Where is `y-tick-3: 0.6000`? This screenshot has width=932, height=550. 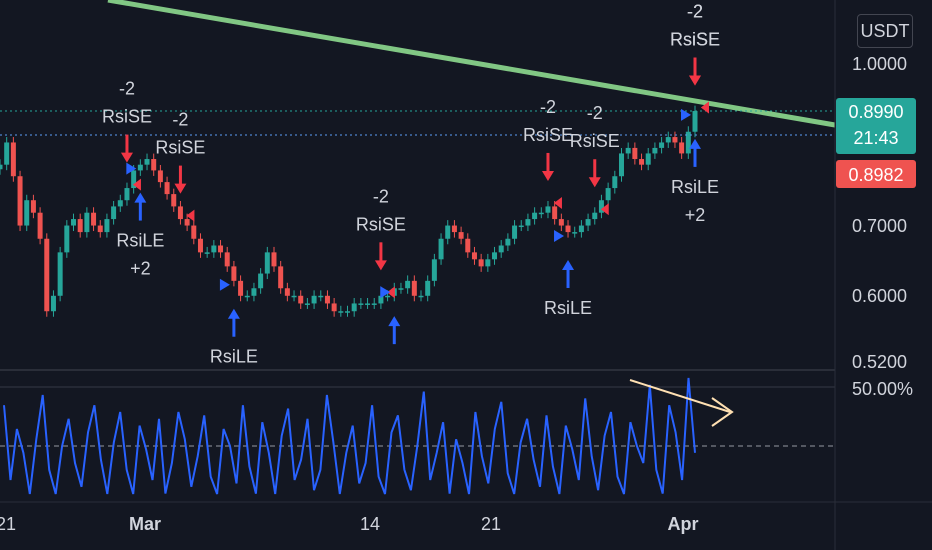
y-tick-3: 0.6000 is located at coordinates (879, 296).